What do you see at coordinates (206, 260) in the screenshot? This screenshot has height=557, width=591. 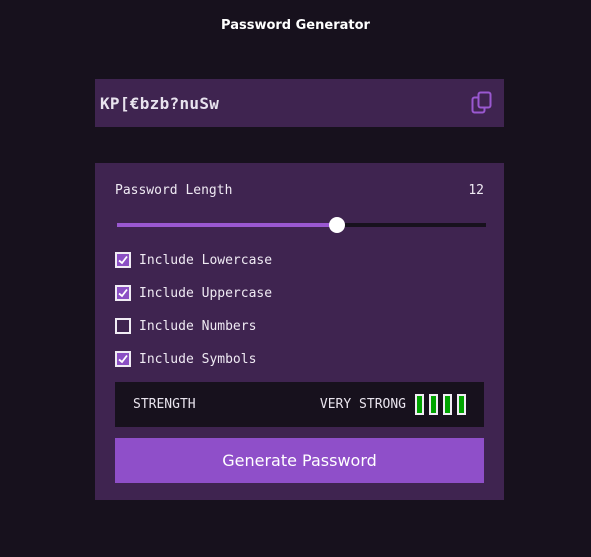 I see `option-label: Include Lowercase` at bounding box center [206, 260].